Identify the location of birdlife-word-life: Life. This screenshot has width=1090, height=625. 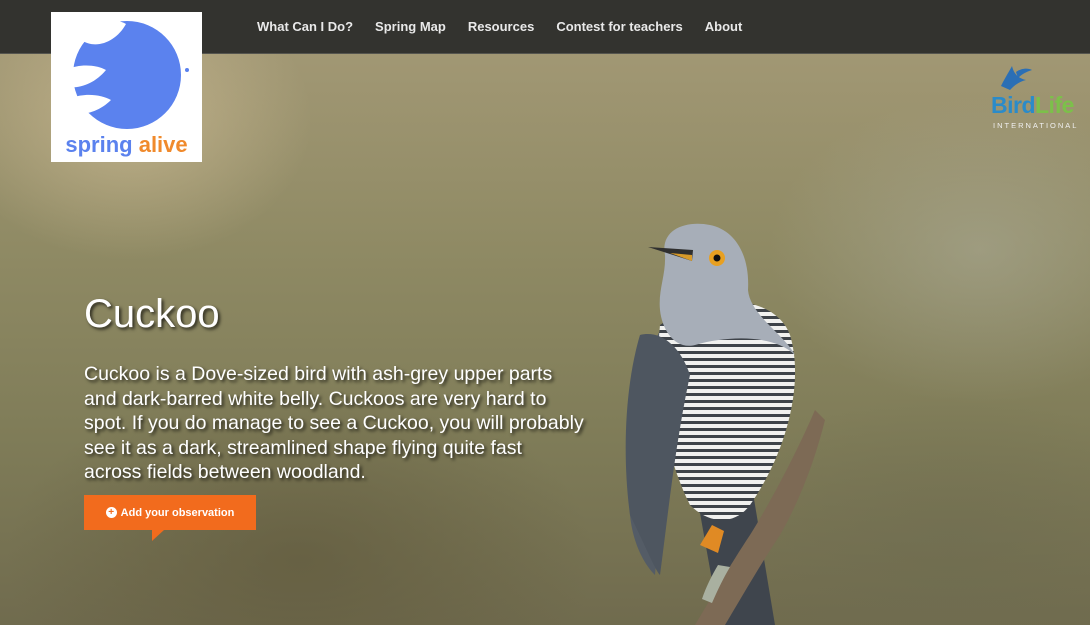
(1054, 105).